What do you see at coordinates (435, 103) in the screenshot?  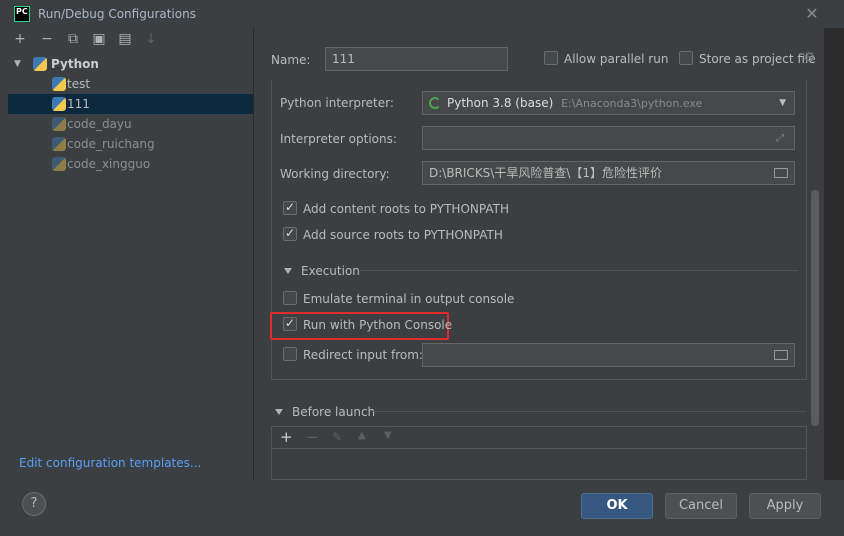 I see `interpreter-status-icon` at bounding box center [435, 103].